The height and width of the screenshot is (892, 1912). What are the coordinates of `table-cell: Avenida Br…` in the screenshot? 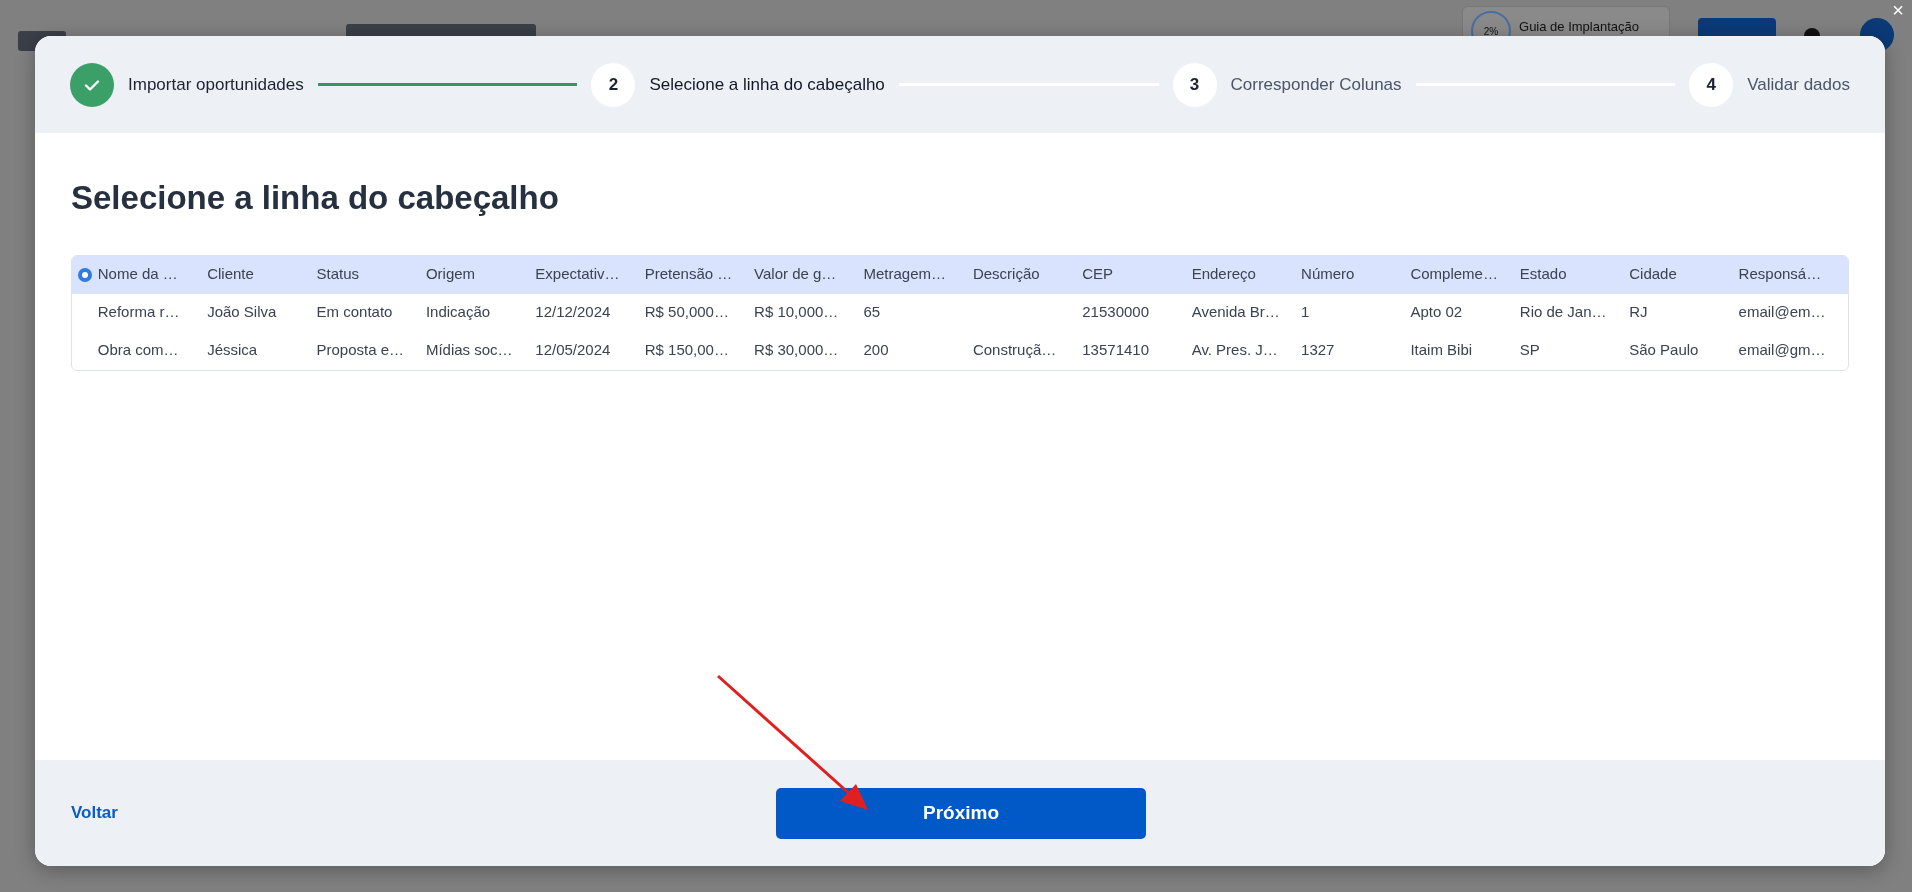 It's located at (1235, 312).